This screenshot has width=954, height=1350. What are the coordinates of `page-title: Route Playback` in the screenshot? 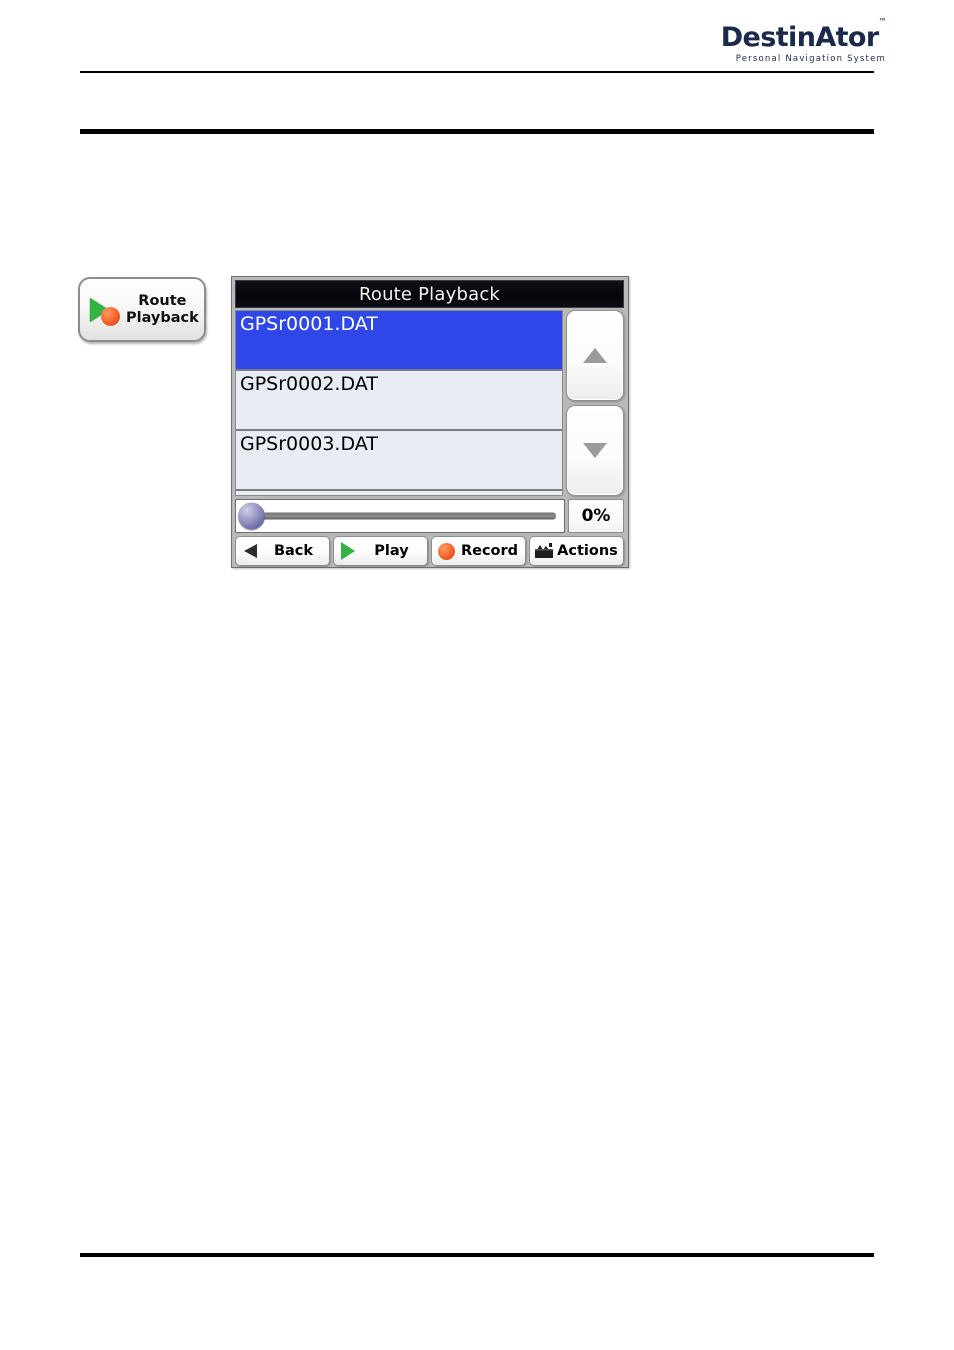 It's located at (429, 294).